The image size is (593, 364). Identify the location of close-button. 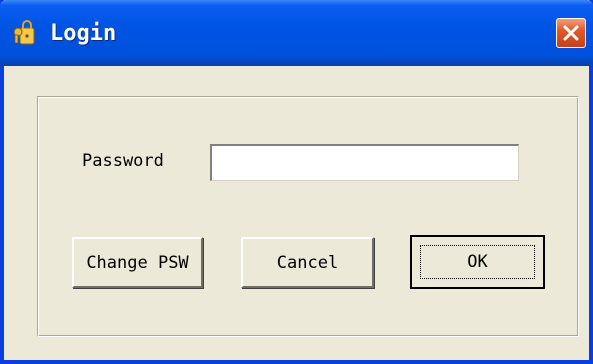
(571, 33).